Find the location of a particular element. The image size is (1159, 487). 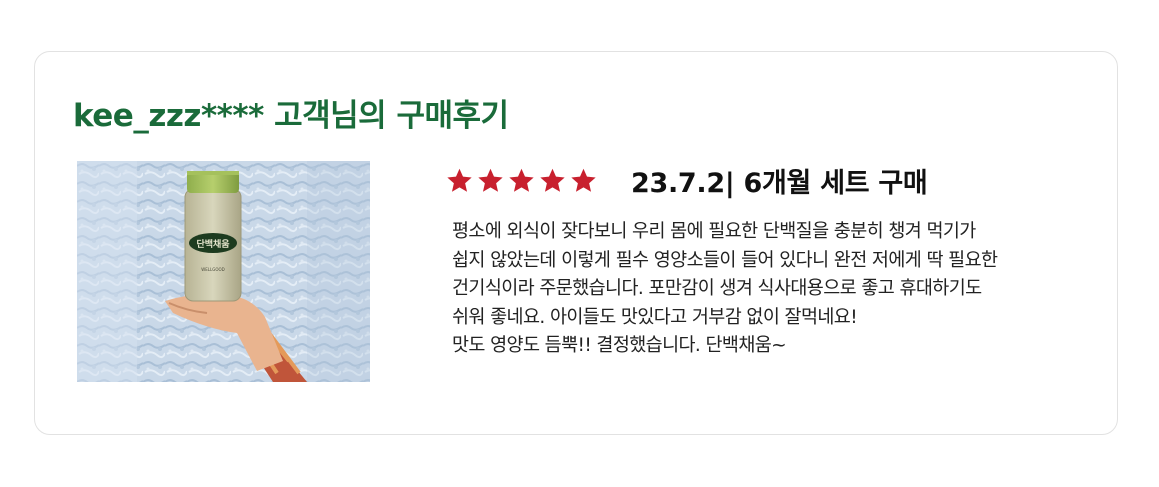

star-rating is located at coordinates (521, 180).